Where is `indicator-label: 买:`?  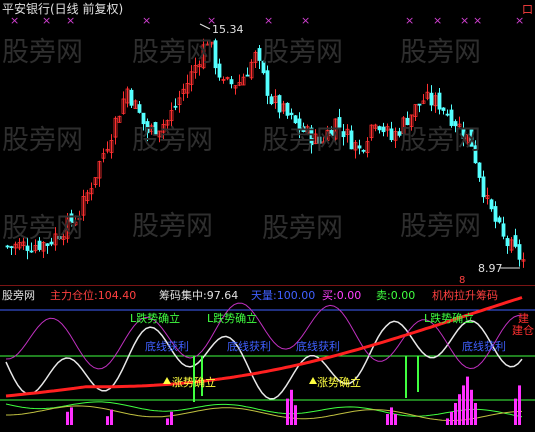 indicator-label: 买: is located at coordinates (329, 295).